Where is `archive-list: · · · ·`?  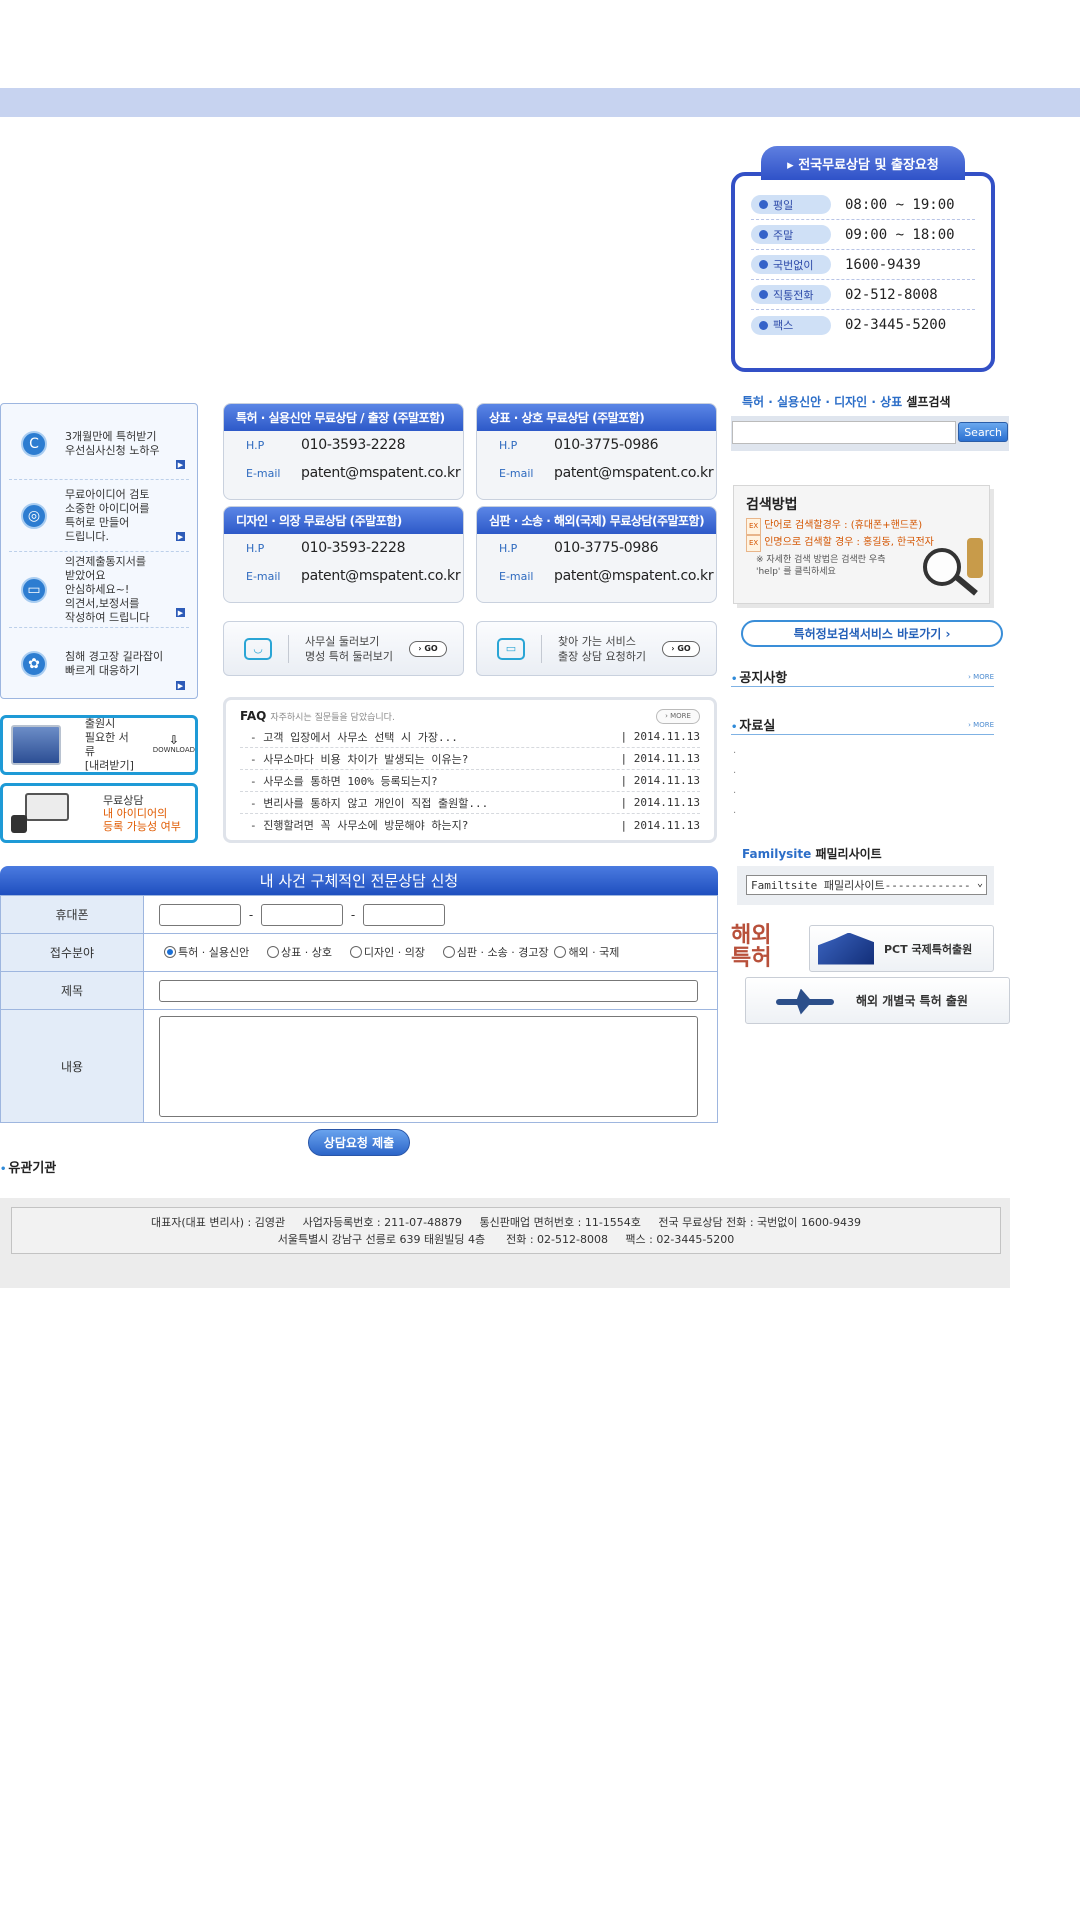
archive-list: · · · · is located at coordinates (734, 788).